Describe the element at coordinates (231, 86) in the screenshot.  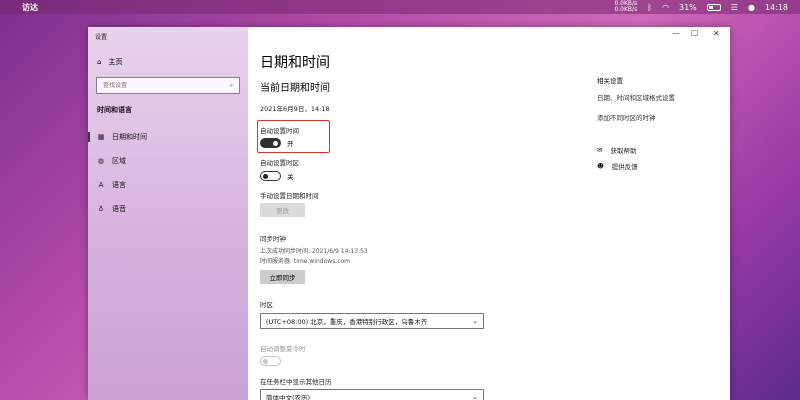
I see `search-icon: ⌕` at that location.